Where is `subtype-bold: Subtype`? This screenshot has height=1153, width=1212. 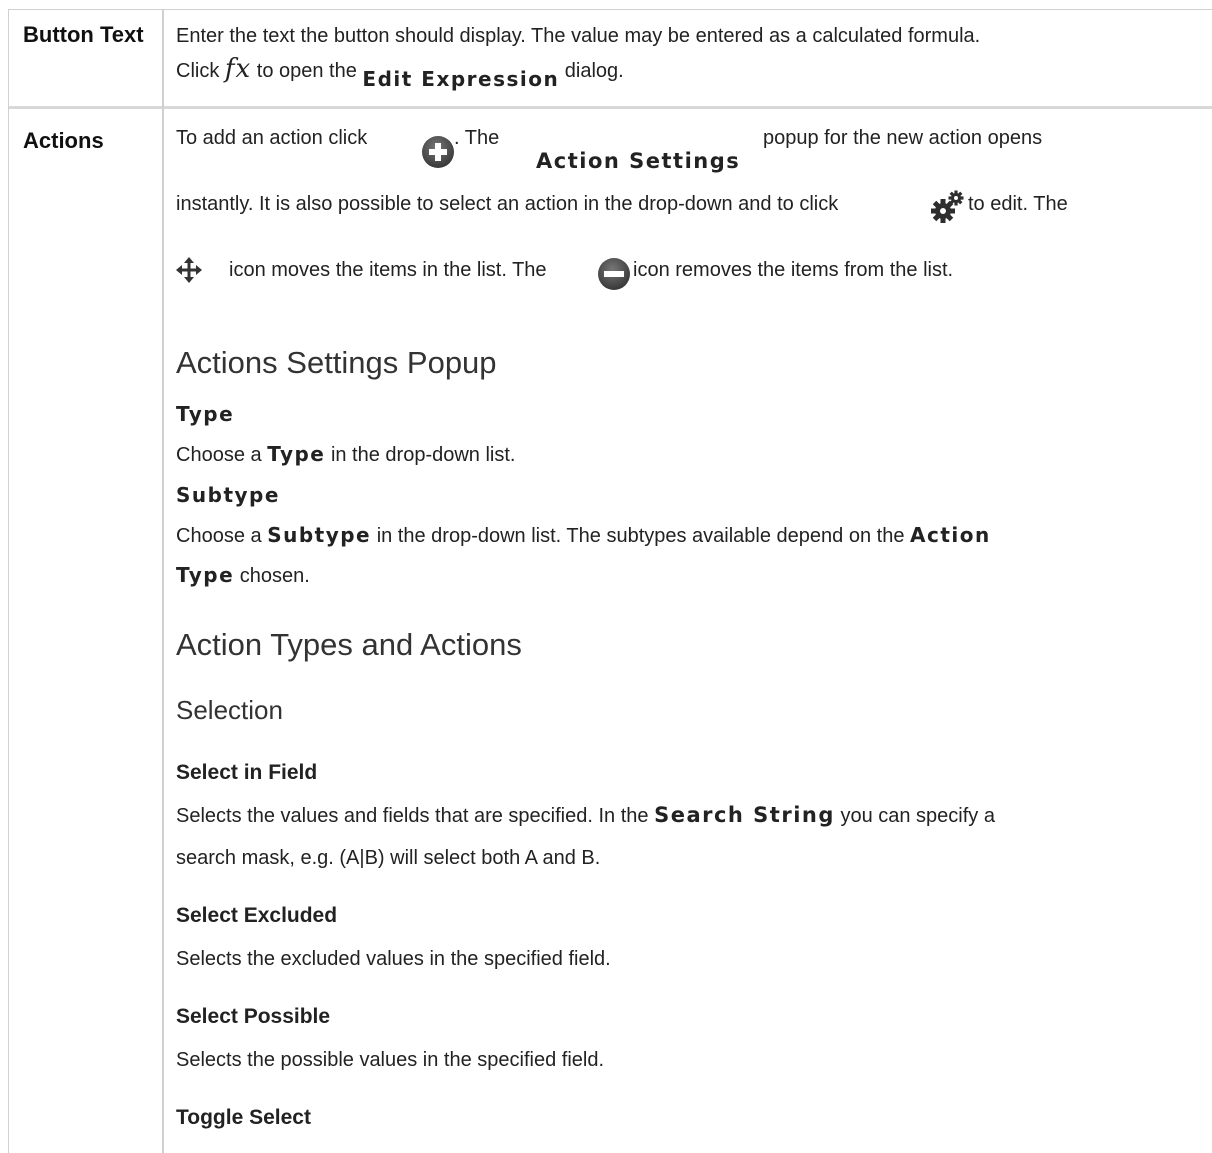 subtype-bold: Subtype is located at coordinates (319, 535).